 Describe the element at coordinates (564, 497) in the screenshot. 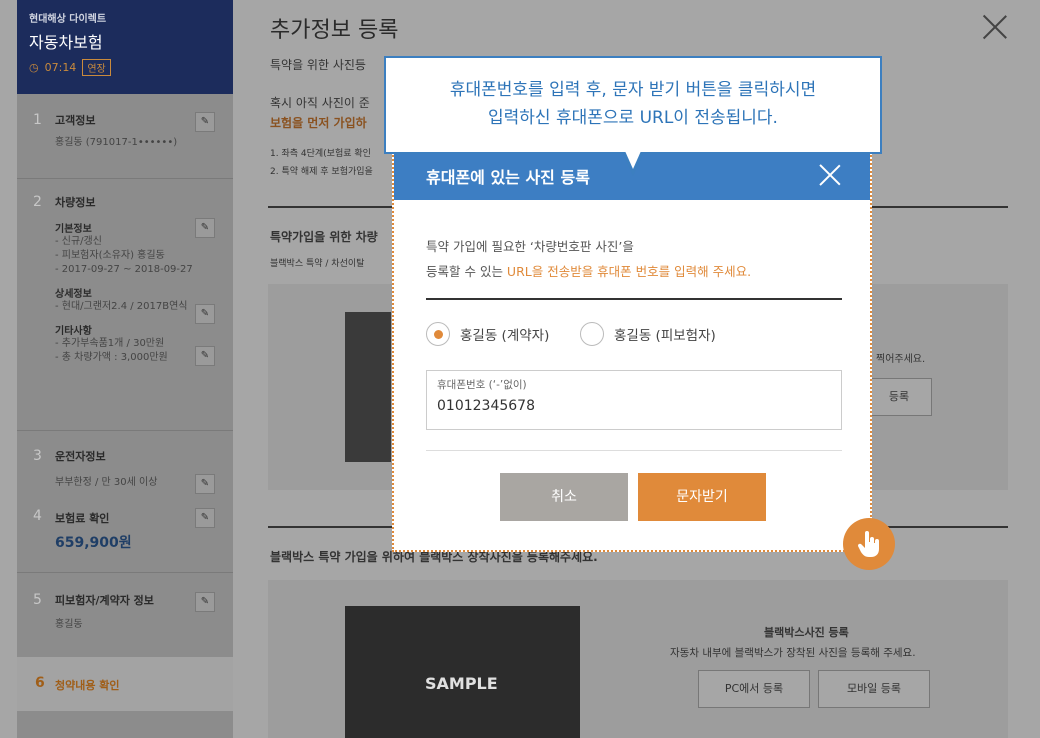

I see `cancel-button: 취소` at that location.